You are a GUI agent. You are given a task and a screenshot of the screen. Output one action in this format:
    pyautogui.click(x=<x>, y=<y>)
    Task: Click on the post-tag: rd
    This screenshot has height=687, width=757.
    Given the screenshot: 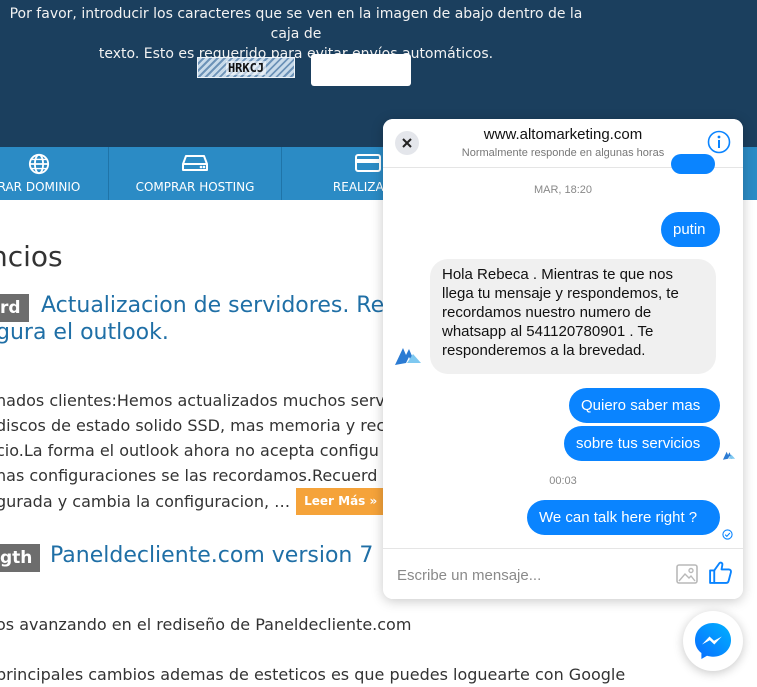 What is the action you would take?
    pyautogui.click(x=14, y=308)
    